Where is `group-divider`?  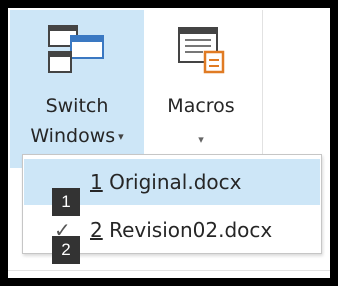 group-divider is located at coordinates (262, 90).